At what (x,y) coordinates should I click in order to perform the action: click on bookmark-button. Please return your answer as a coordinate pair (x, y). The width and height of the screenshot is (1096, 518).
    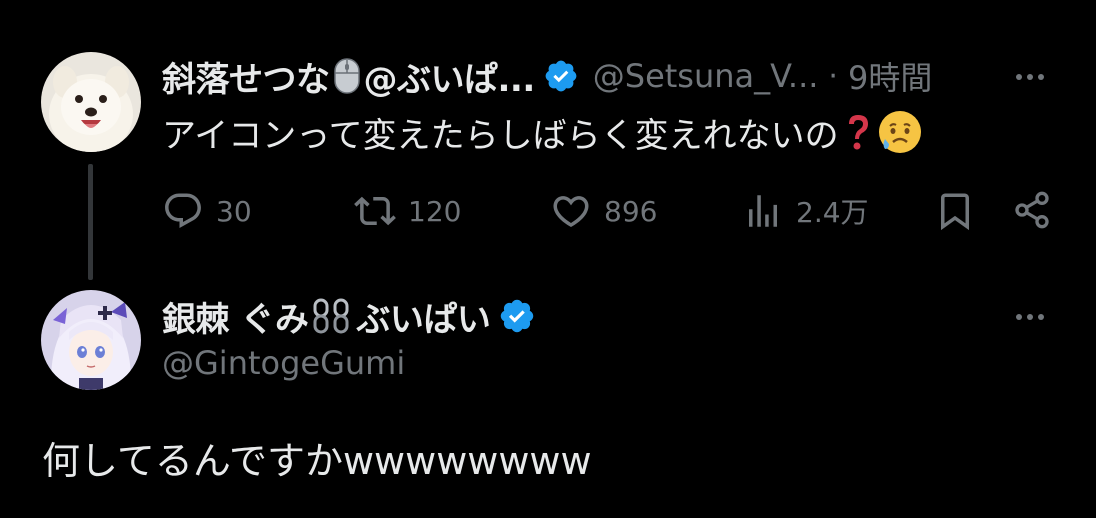
    Looking at the image, I should click on (955, 211).